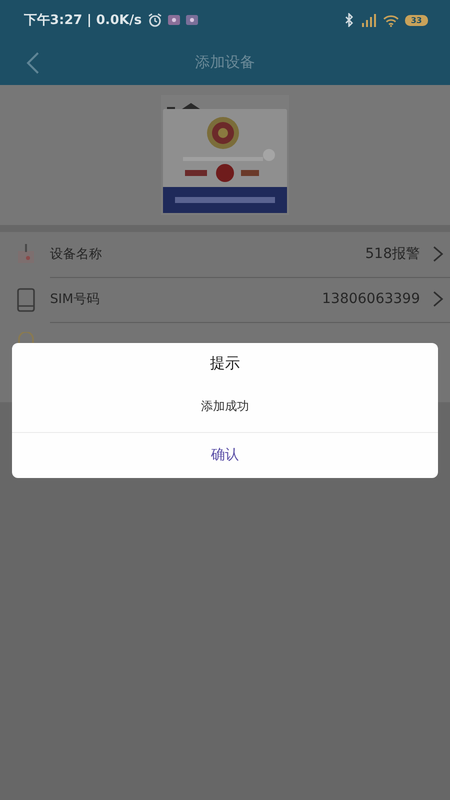  Describe the element at coordinates (371, 299) in the screenshot. I see `row-value: 13806063399` at that location.